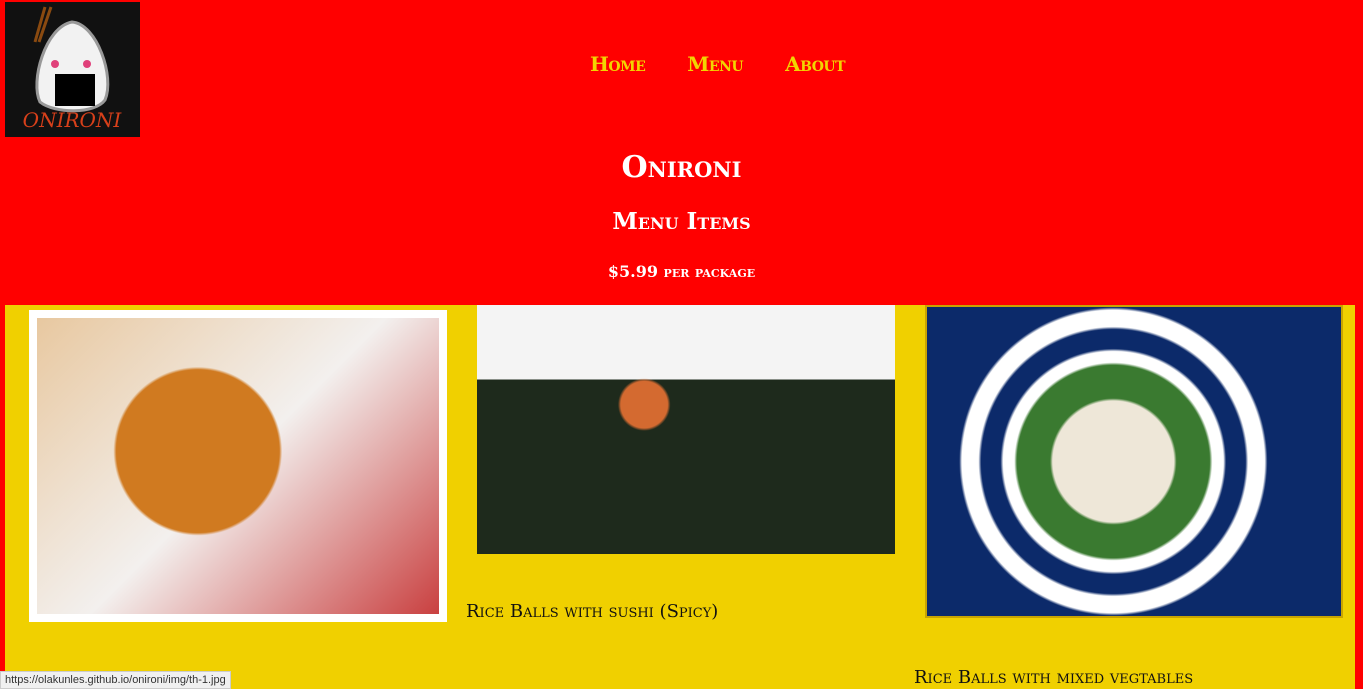 This screenshot has width=1363, height=689. I want to click on menu-item-image-sushi, so click(686, 429).